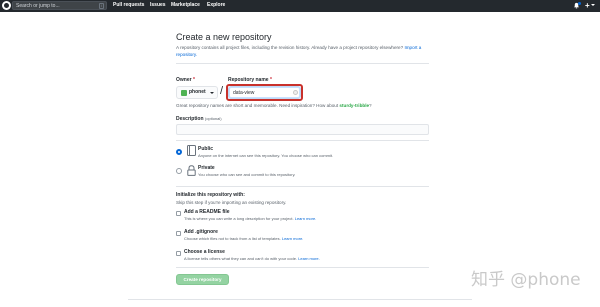 This screenshot has height=307, width=600. Describe the element at coordinates (224, 37) in the screenshot. I see `page-title: Create a new repository` at that location.